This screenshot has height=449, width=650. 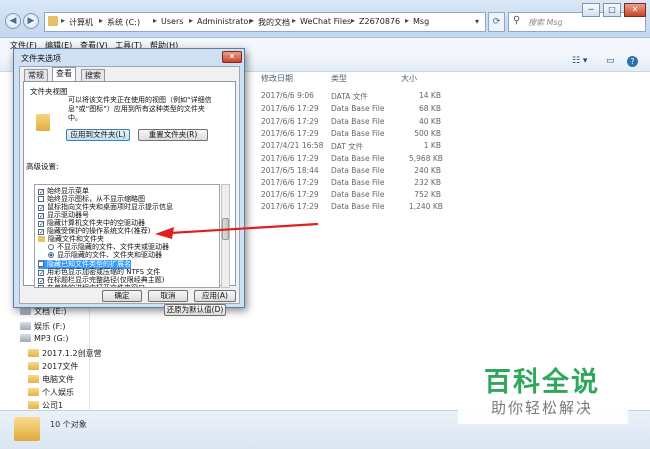 What do you see at coordinates (542, 382) in the screenshot?
I see `watermark-title: 百科全说` at bounding box center [542, 382].